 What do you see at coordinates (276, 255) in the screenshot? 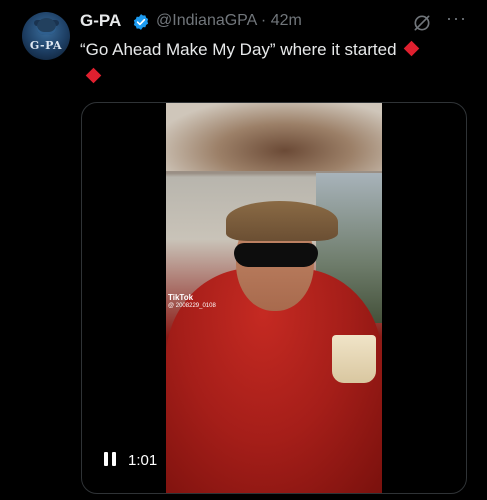
I see `sunglasses` at bounding box center [276, 255].